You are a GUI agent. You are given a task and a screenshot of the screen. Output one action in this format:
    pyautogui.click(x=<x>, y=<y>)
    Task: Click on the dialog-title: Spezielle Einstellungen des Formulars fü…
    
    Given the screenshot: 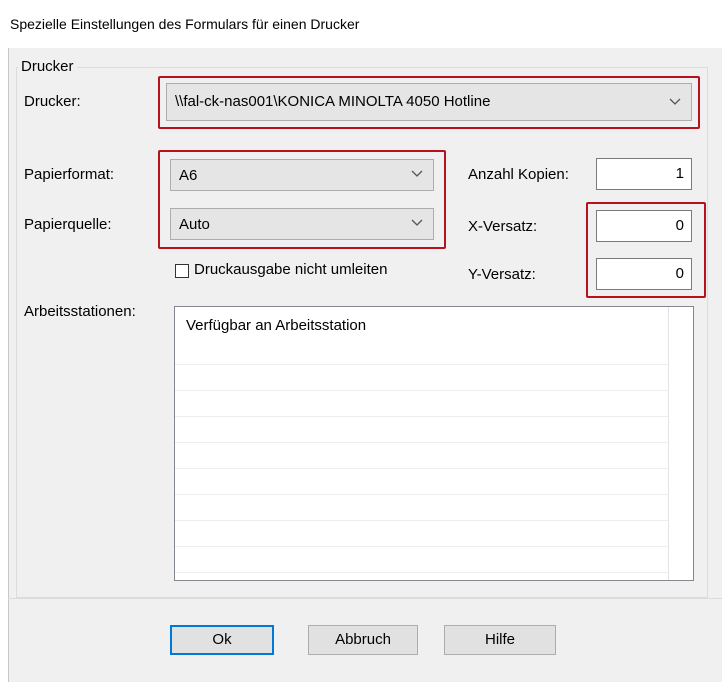 What is the action you would take?
    pyautogui.click(x=185, y=24)
    